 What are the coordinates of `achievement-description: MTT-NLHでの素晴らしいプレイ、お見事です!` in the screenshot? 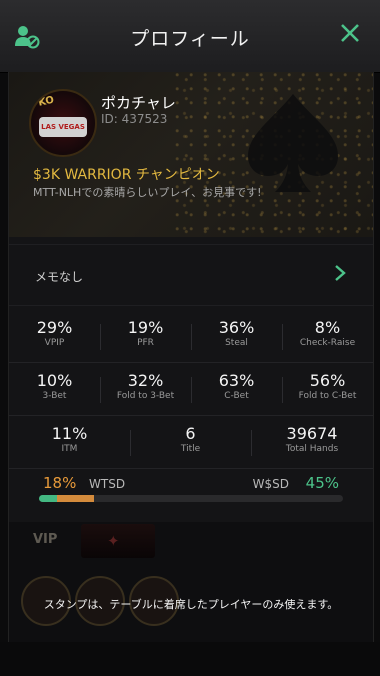 It's located at (147, 192).